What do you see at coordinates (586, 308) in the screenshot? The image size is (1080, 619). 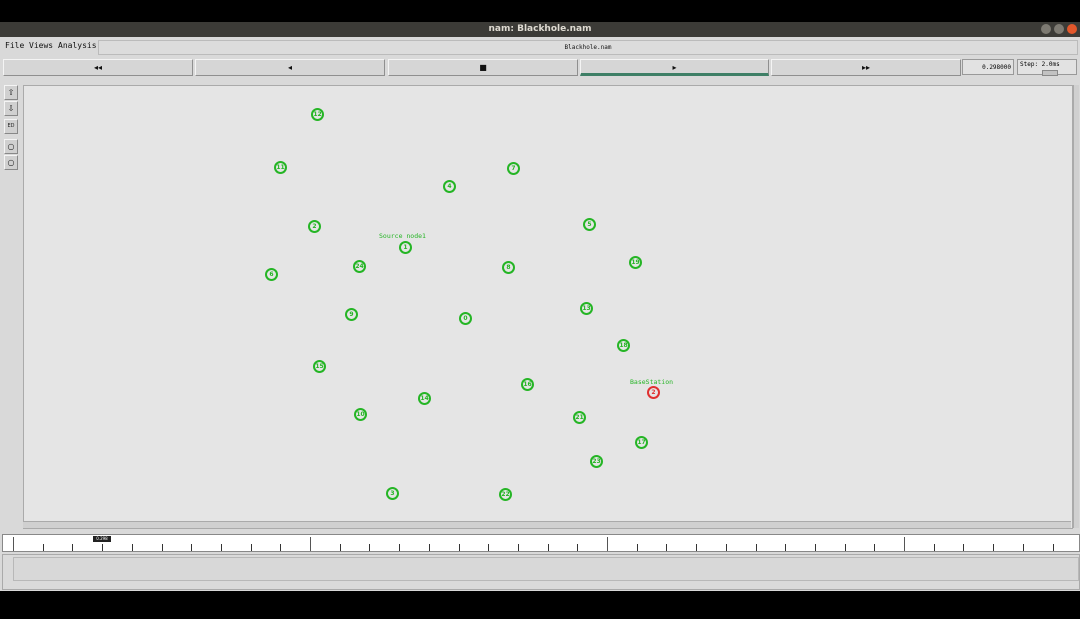 I see `node-13: 13` at bounding box center [586, 308].